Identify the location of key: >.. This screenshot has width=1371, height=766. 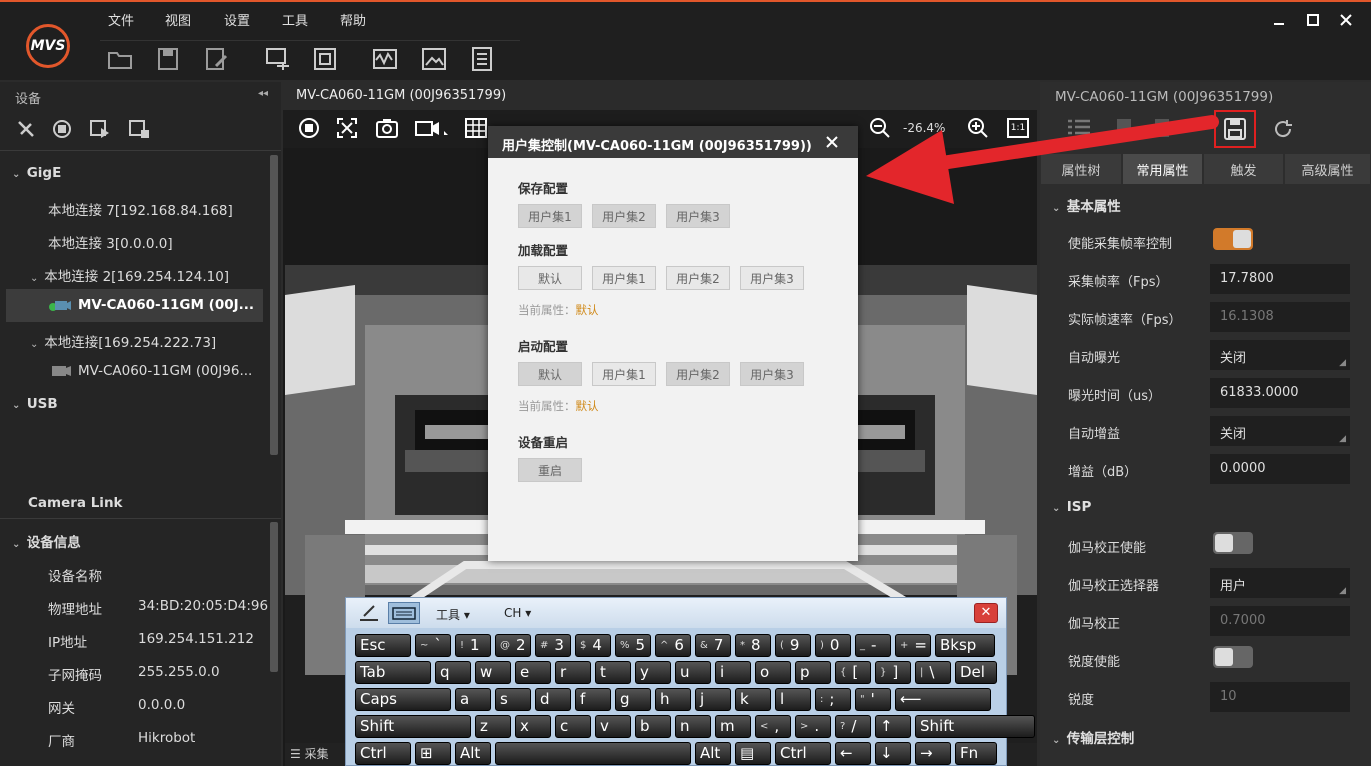
(813, 726).